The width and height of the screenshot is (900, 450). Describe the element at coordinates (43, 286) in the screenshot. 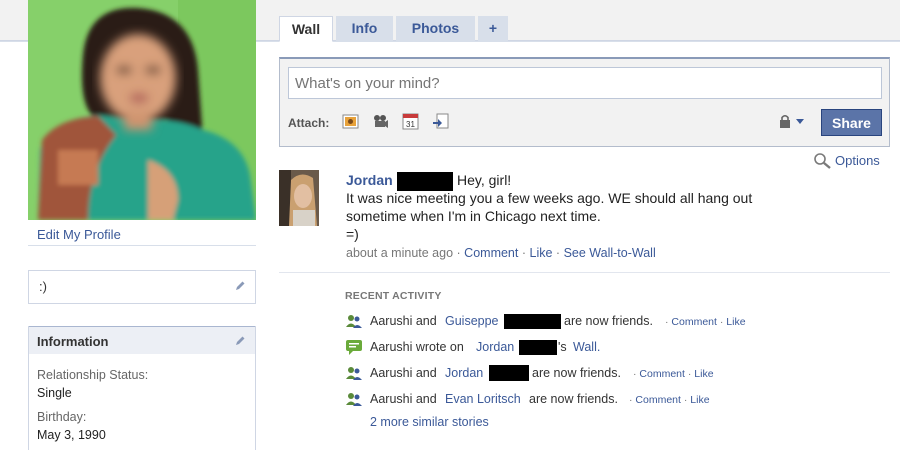

I see `status-text: :)` at that location.